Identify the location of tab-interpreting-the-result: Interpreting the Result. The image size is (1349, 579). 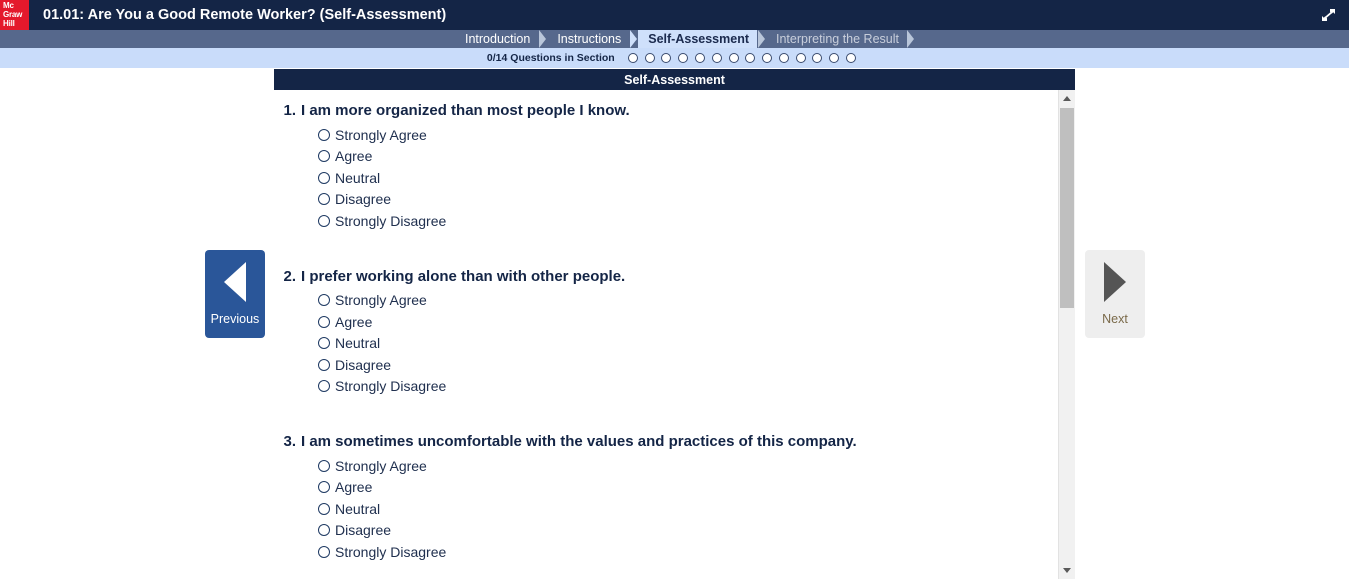
(836, 39).